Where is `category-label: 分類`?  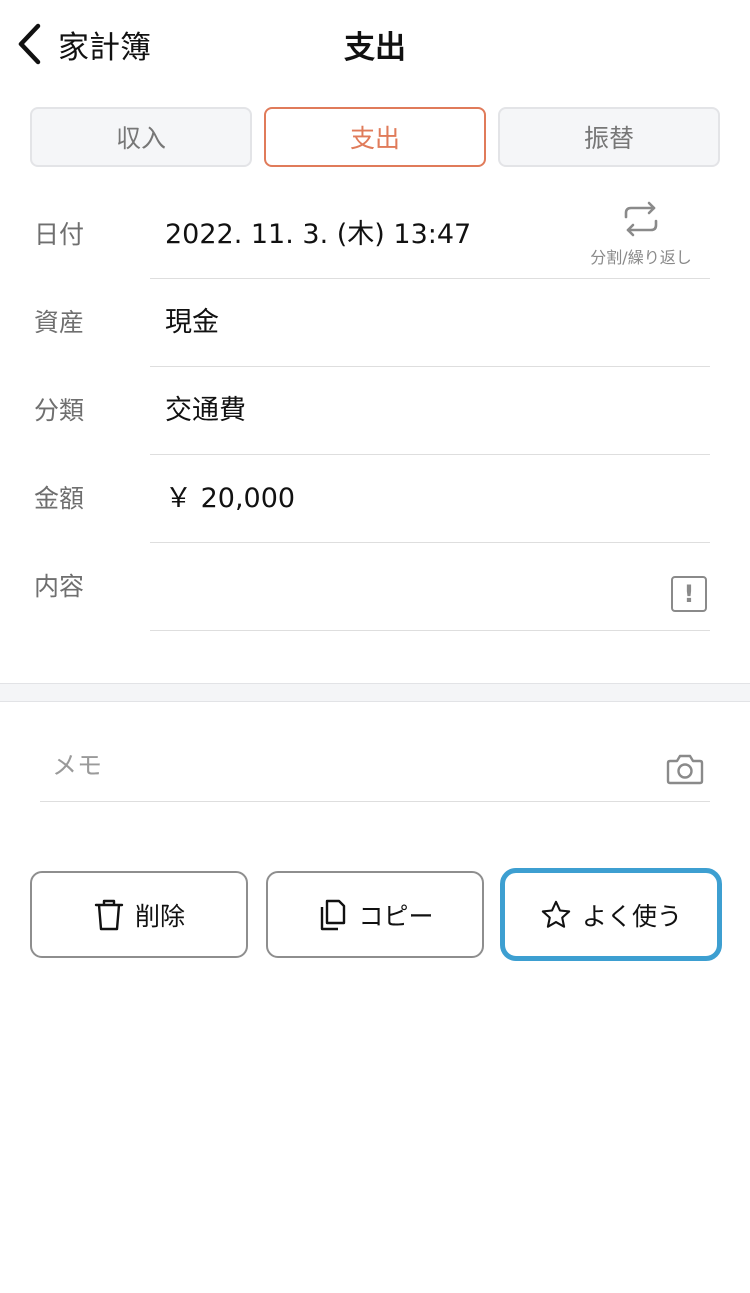 category-label: 分類 is located at coordinates (59, 410).